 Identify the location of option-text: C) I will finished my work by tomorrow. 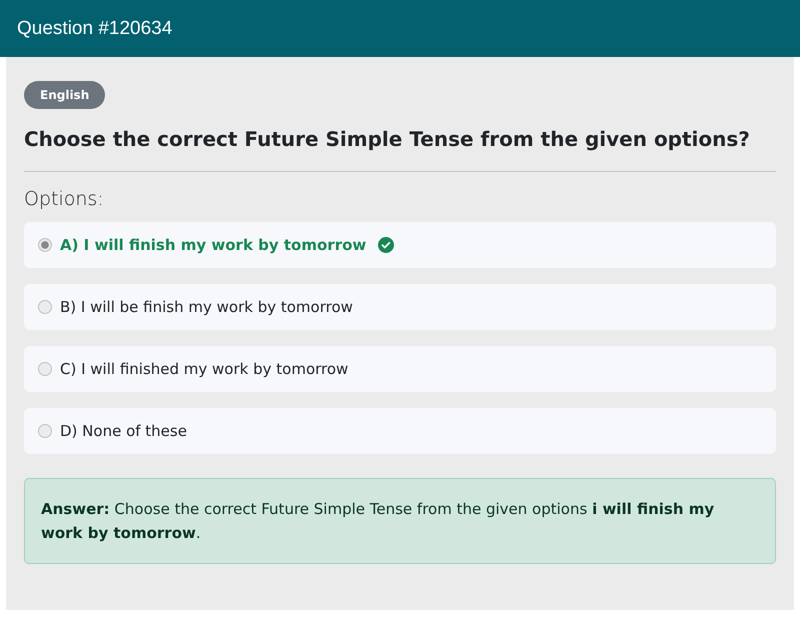
(204, 369).